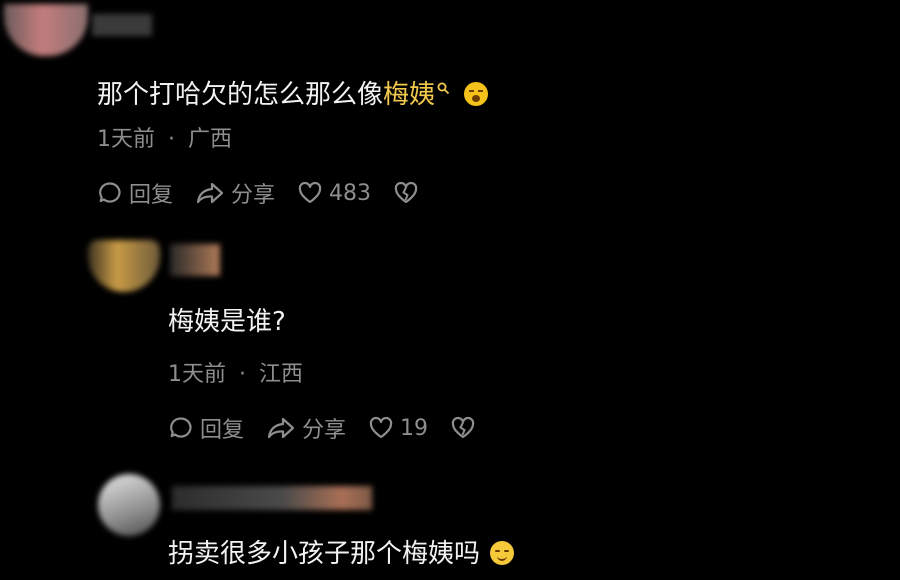 The image size is (900, 580). Describe the element at coordinates (164, 137) in the screenshot. I see `comment-meta: 1天前 · 广西` at that location.